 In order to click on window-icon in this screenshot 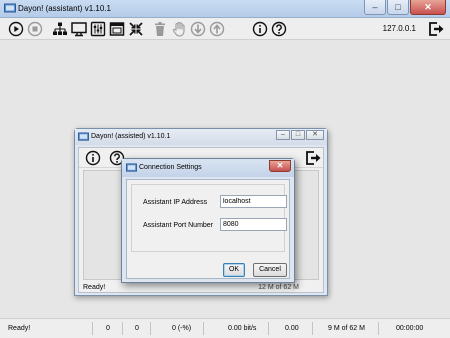, I will do `click(117, 29)`.